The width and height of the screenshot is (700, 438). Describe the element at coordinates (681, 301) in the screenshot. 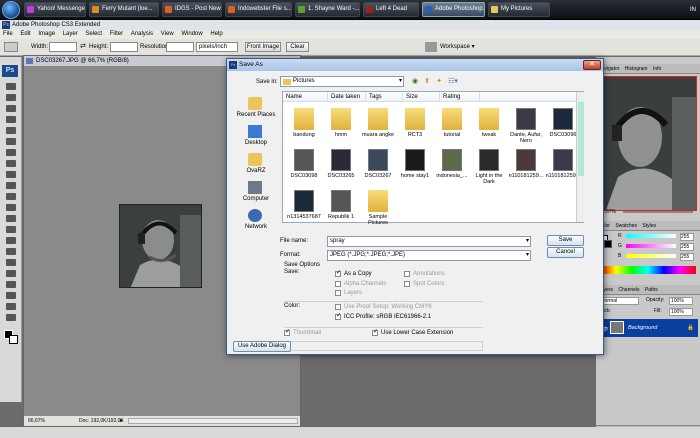

I see `opacity-field: 100%` at that location.